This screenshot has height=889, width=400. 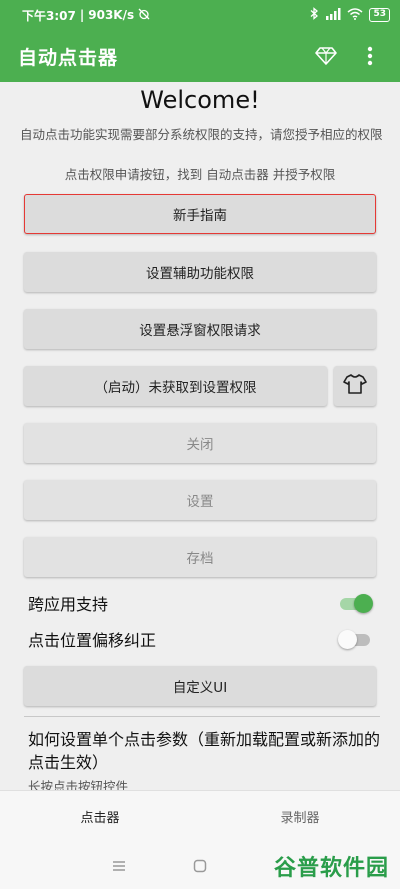 What do you see at coordinates (200, 15) in the screenshot?
I see `status-bar: 下午3:07 | 903K/s 53` at bounding box center [200, 15].